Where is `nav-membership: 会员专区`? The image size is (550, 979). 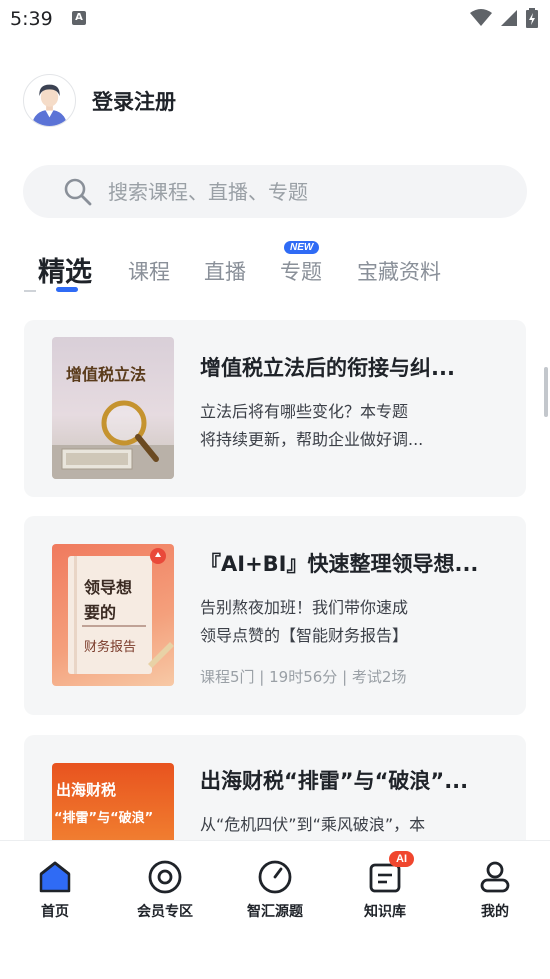
nav-membership: 会员专区 is located at coordinates (165, 890).